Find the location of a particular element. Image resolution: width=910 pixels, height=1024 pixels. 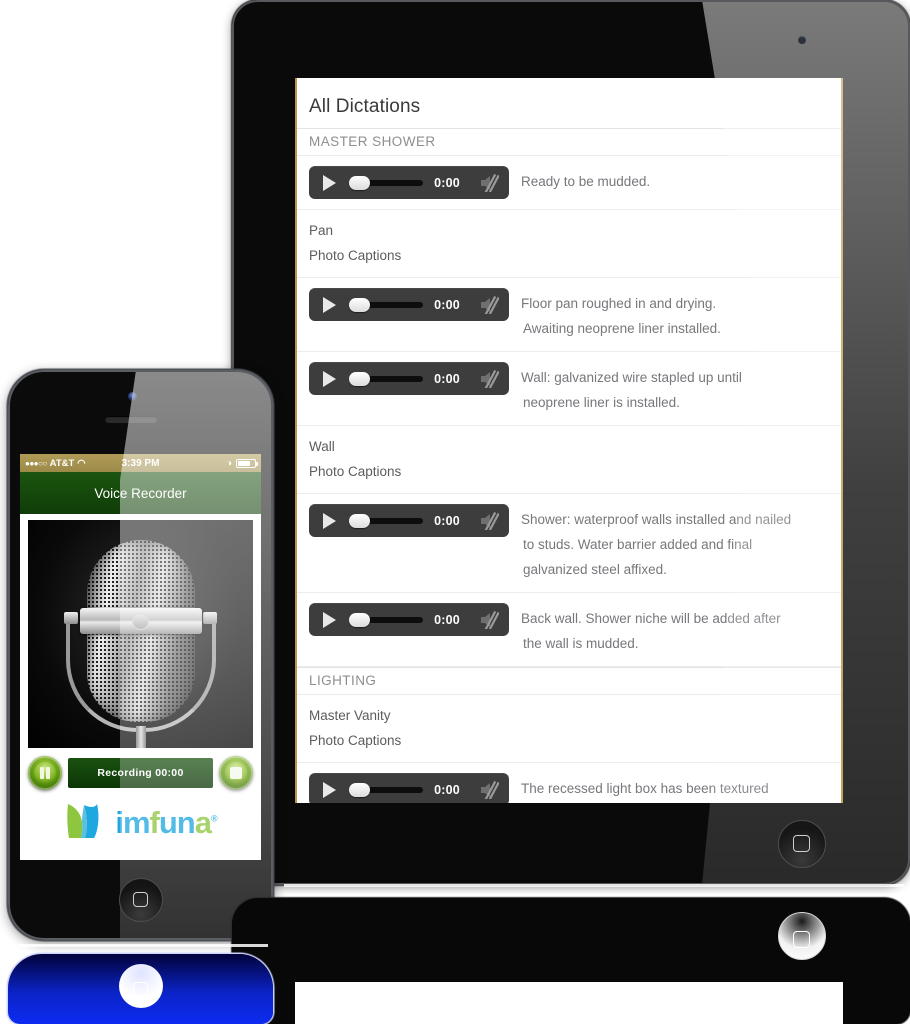

microphone-band is located at coordinates (140, 621).